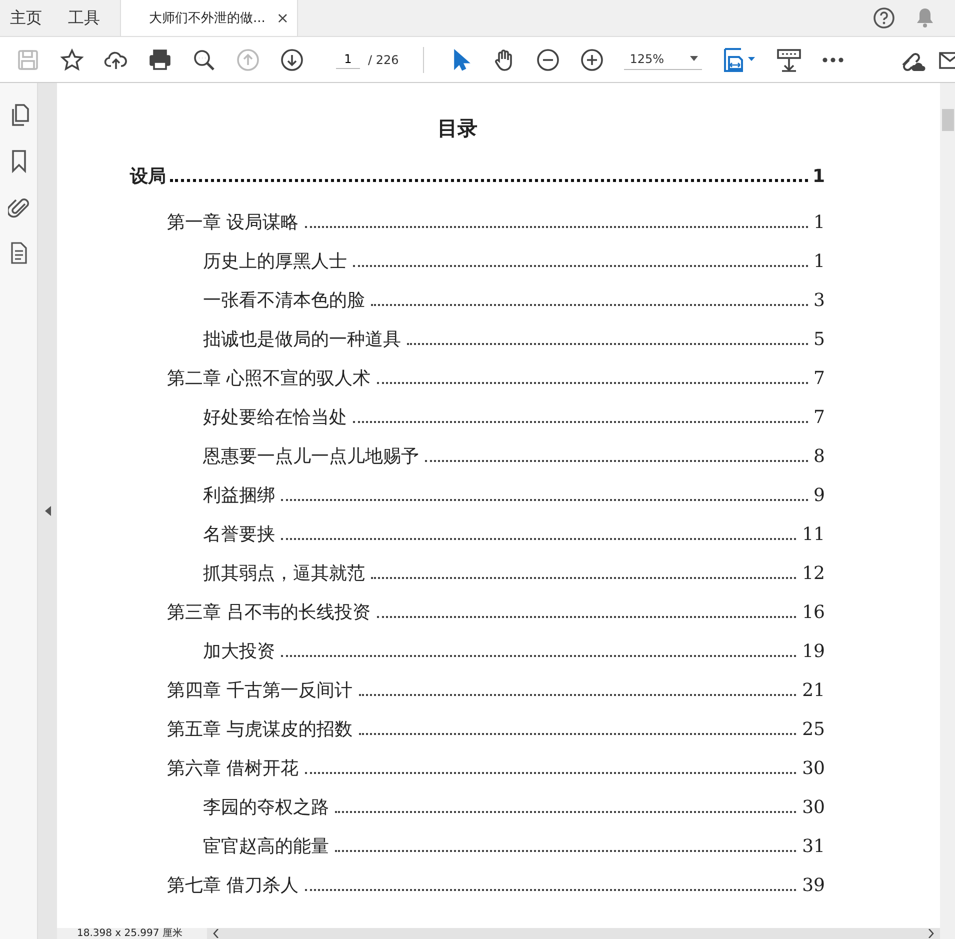 Image resolution: width=955 pixels, height=939 pixels. What do you see at coordinates (233, 222) in the screenshot?
I see `toc-entry: 第一章 设局谋略` at bounding box center [233, 222].